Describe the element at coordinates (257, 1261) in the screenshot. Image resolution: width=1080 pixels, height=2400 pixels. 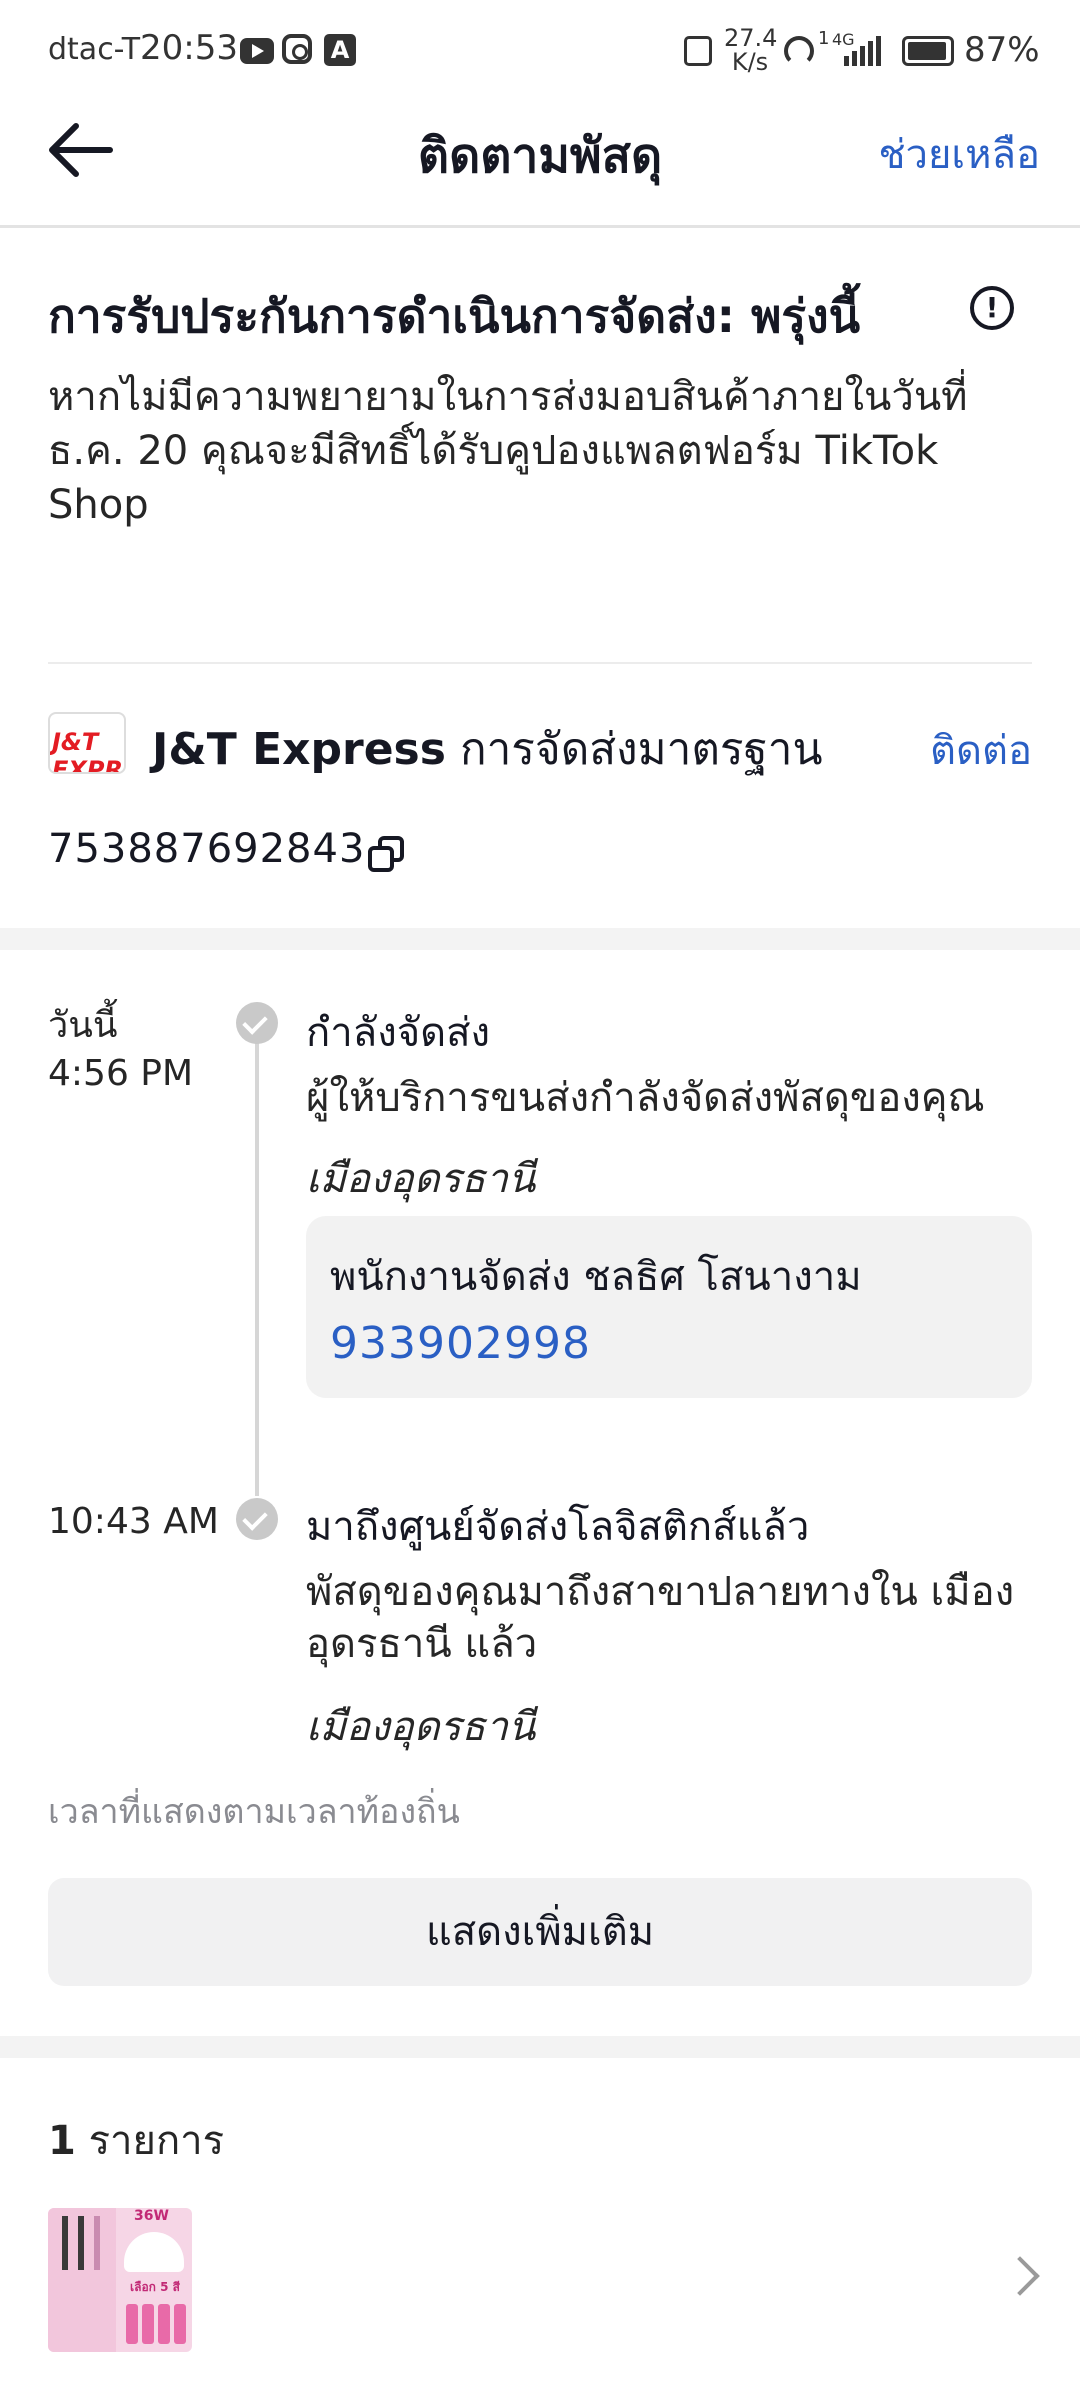
I see `timeline-line` at that location.